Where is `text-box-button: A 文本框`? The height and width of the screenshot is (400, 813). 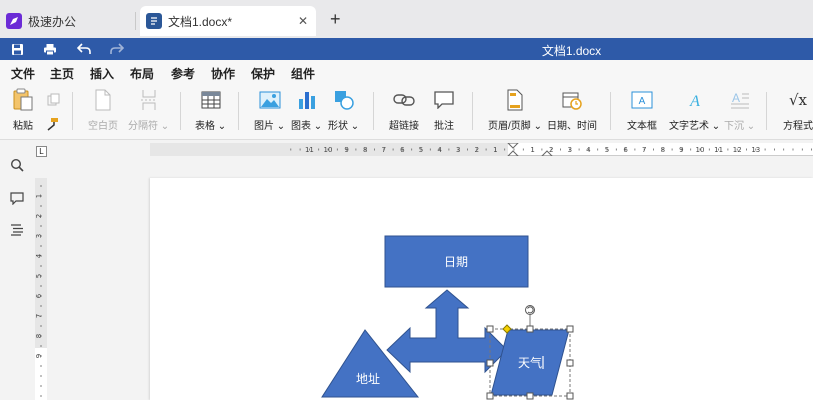
text-box-button: A 文本框 is located at coordinates (642, 110).